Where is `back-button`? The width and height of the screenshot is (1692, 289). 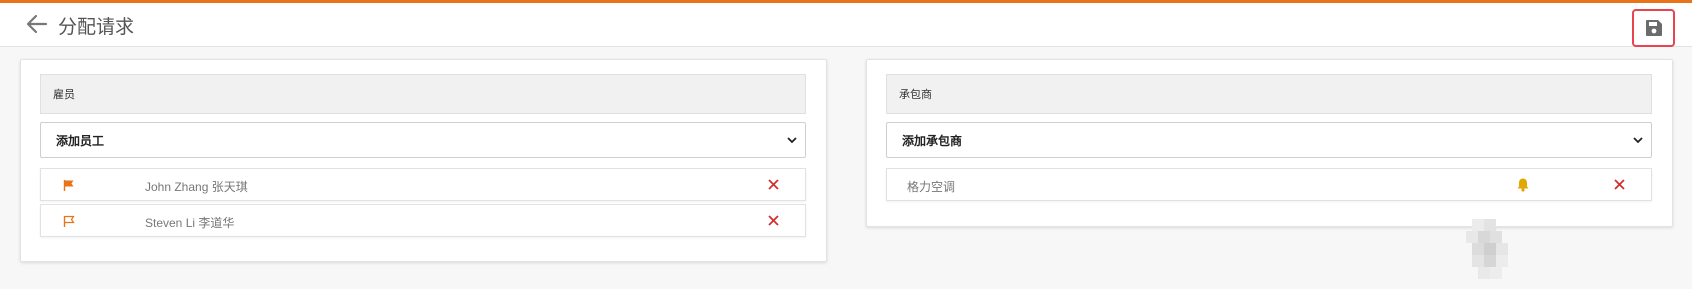
back-button is located at coordinates (37, 24).